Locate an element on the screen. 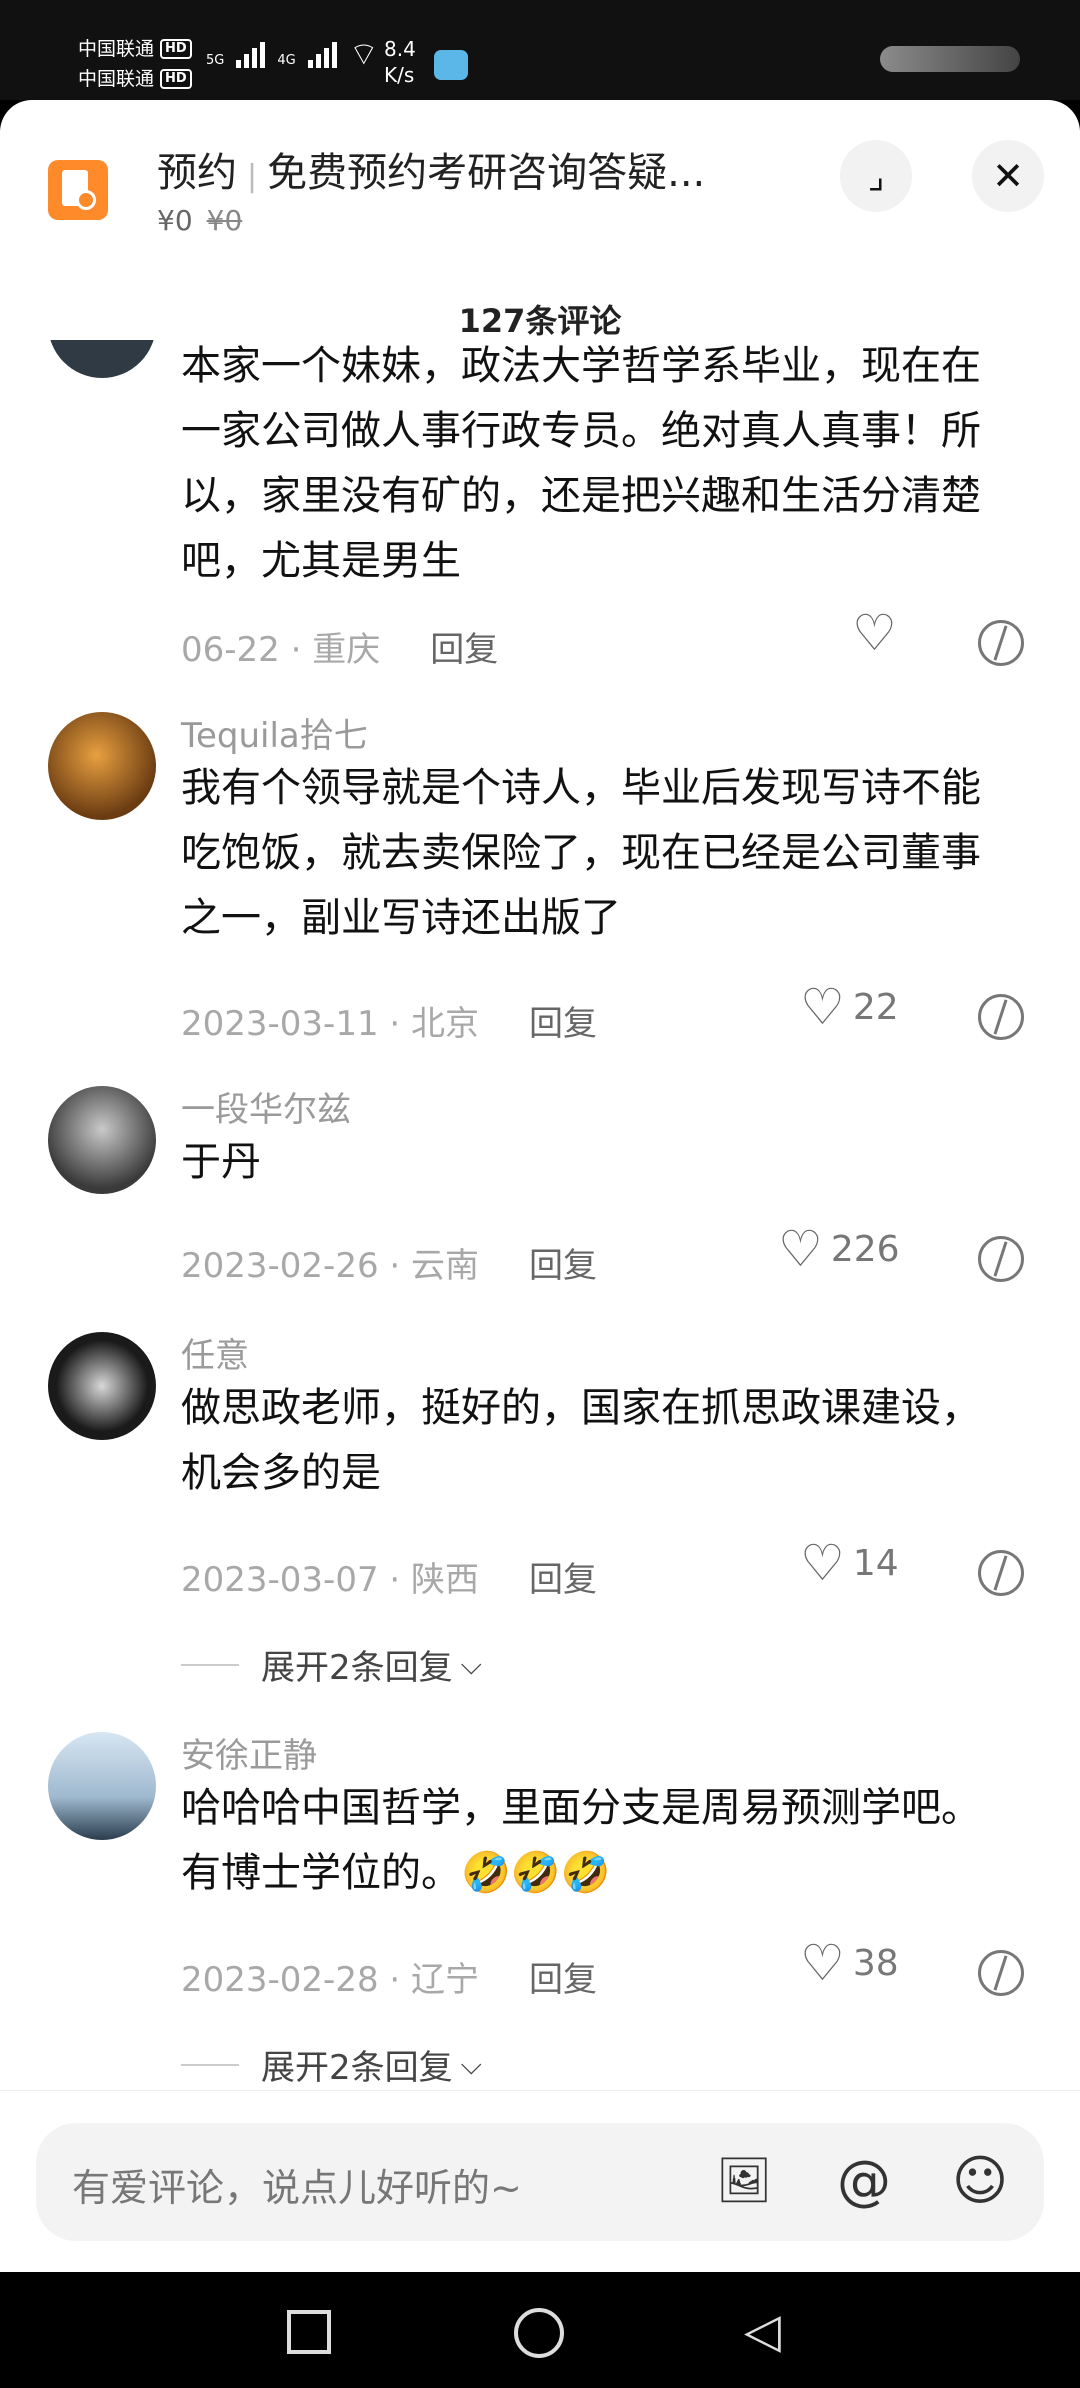  comment-count: 127条评论 is located at coordinates (540, 321).